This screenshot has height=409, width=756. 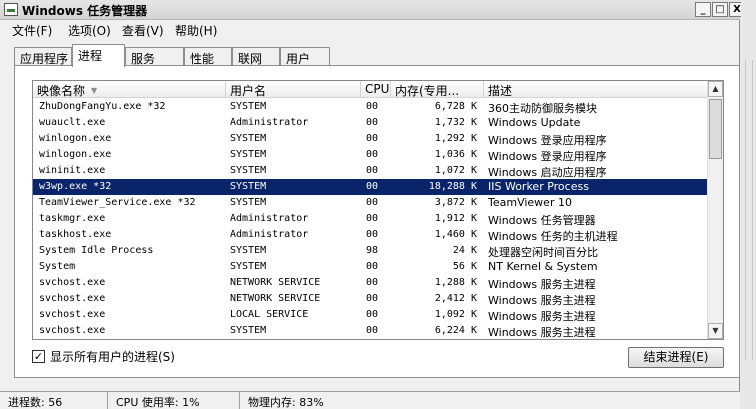 What do you see at coordinates (715, 210) in the screenshot?
I see `vertical-scrollbar: ▲ ▼` at bounding box center [715, 210].